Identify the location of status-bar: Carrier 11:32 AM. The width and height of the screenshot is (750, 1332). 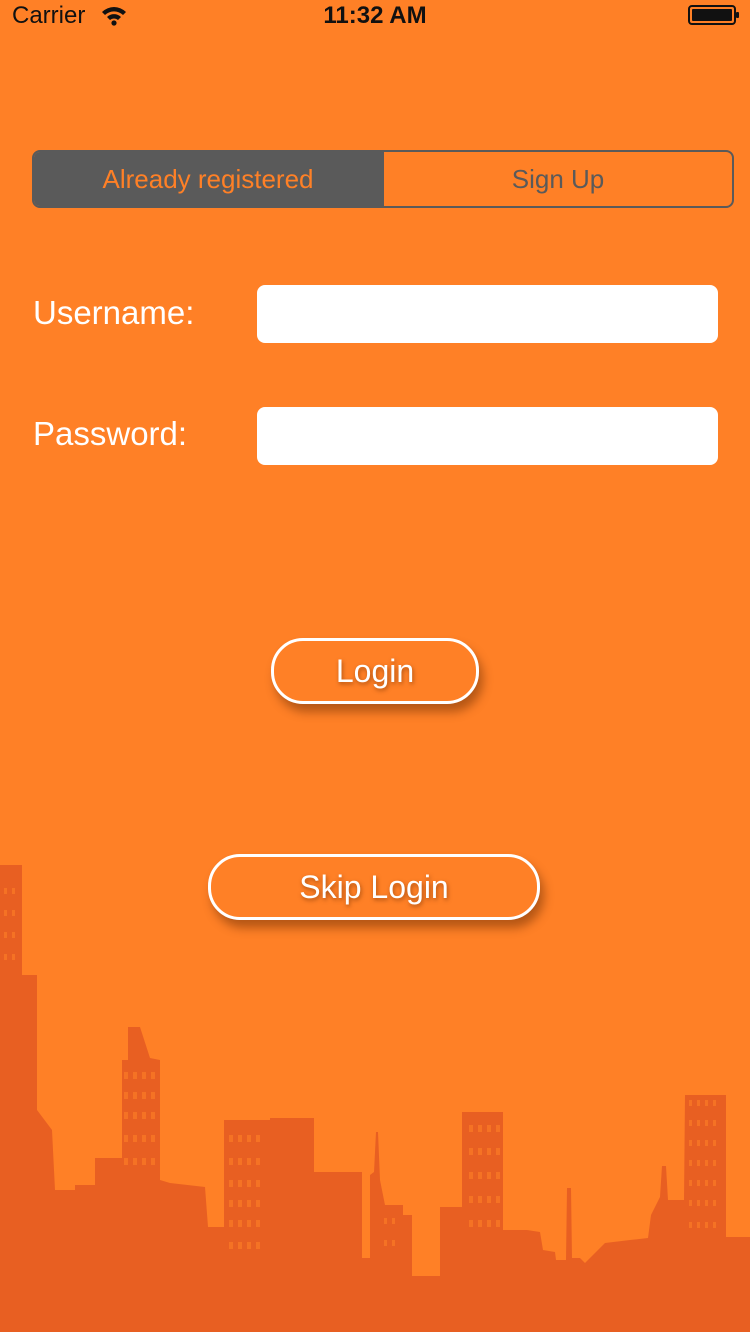
(375, 20).